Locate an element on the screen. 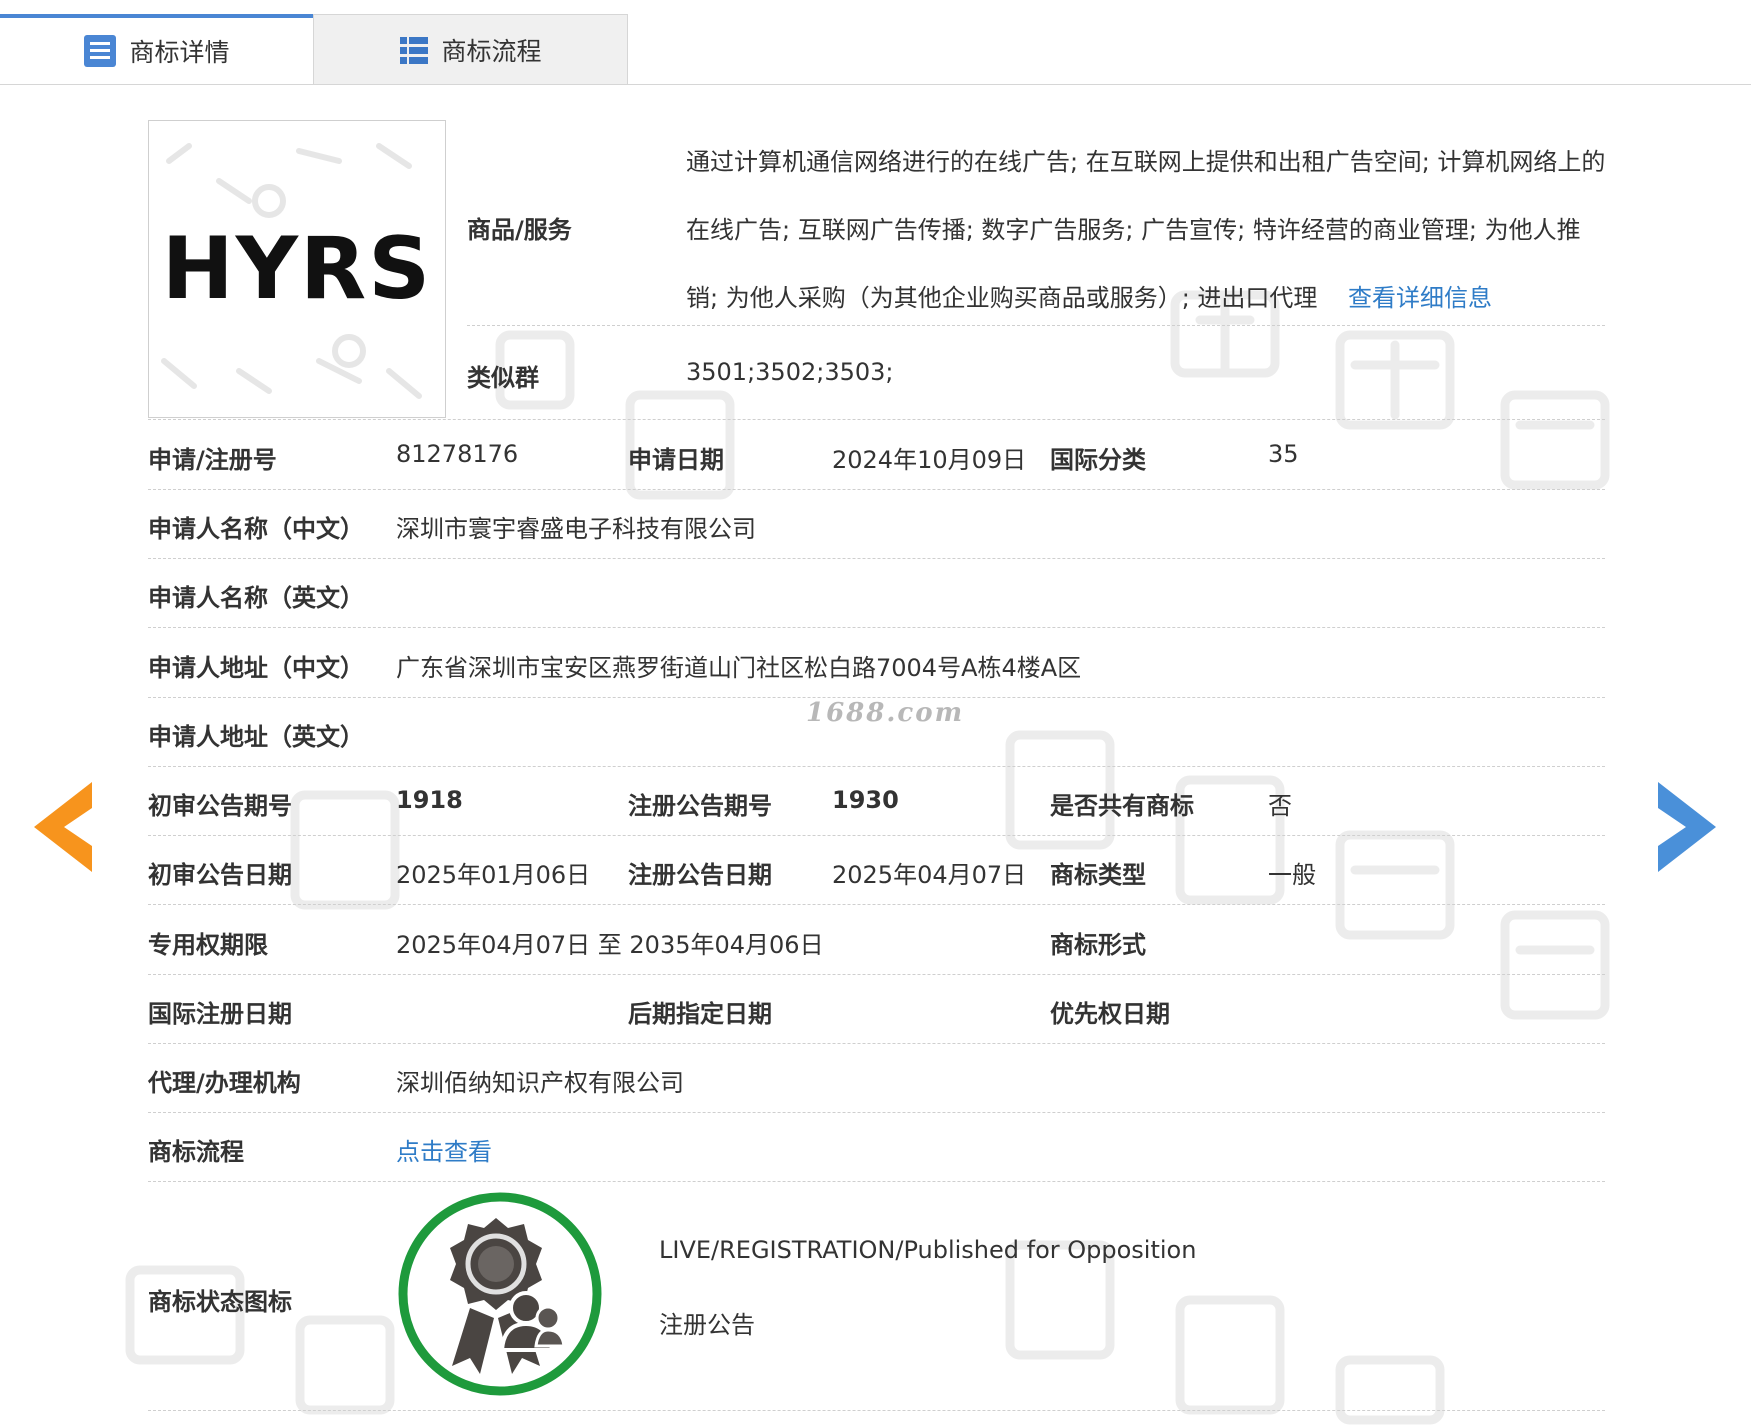  agency-value: 深圳佰纳知识产权有限公司 is located at coordinates (540, 1083).